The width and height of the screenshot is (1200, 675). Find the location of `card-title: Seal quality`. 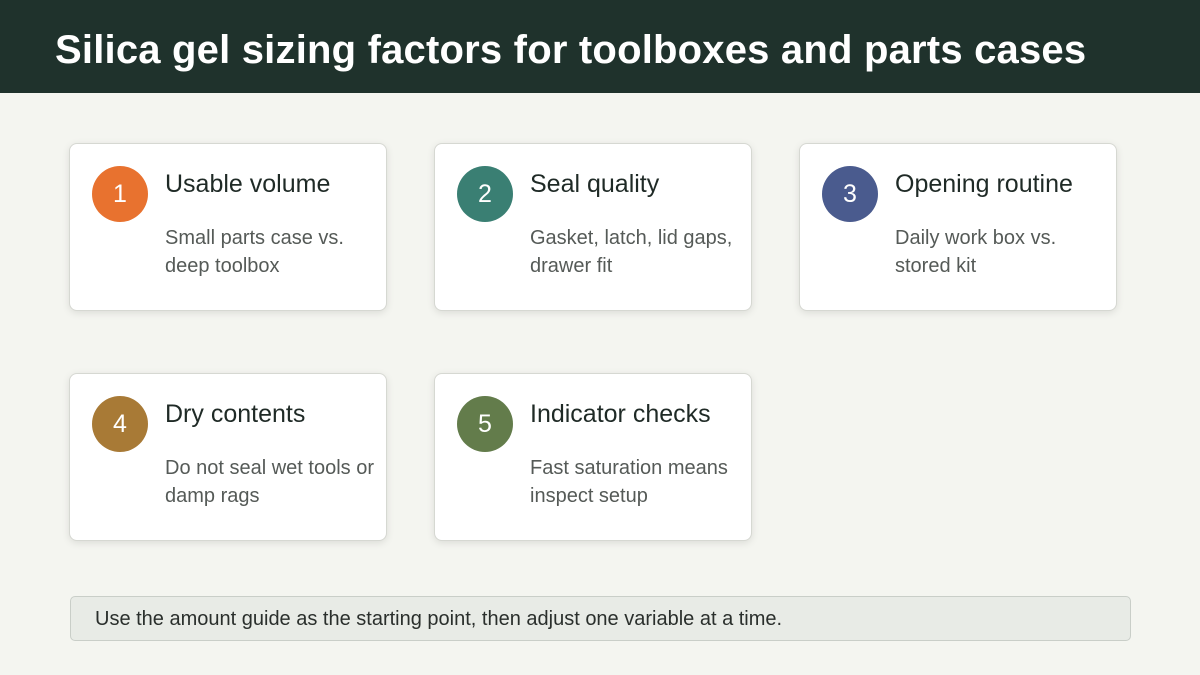

card-title: Seal quality is located at coordinates (595, 184).